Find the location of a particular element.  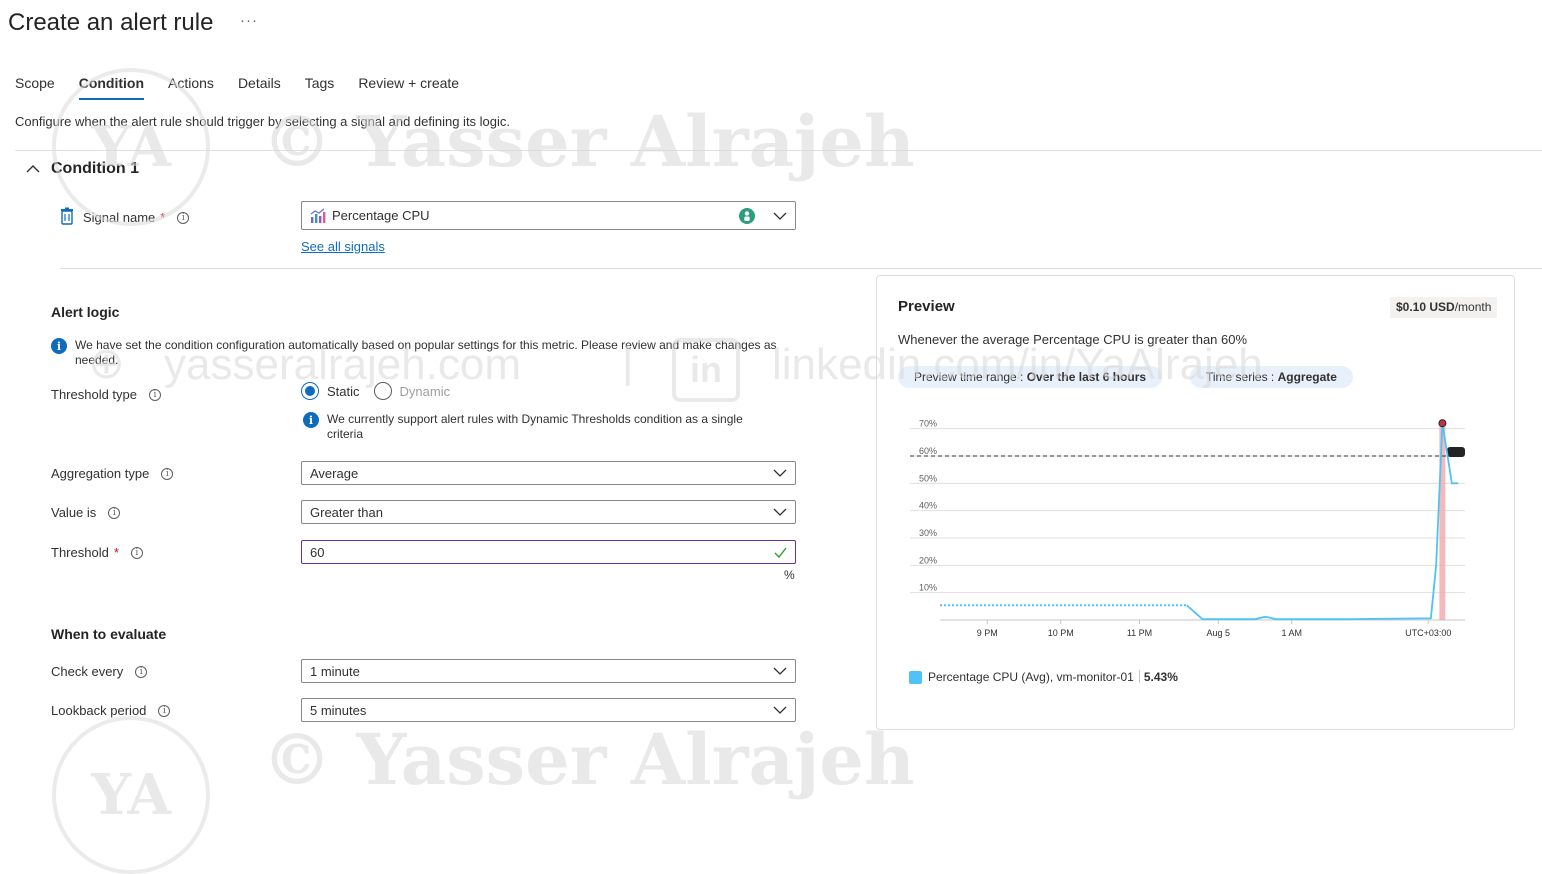

chevron-up-icon is located at coordinates (33, 169).